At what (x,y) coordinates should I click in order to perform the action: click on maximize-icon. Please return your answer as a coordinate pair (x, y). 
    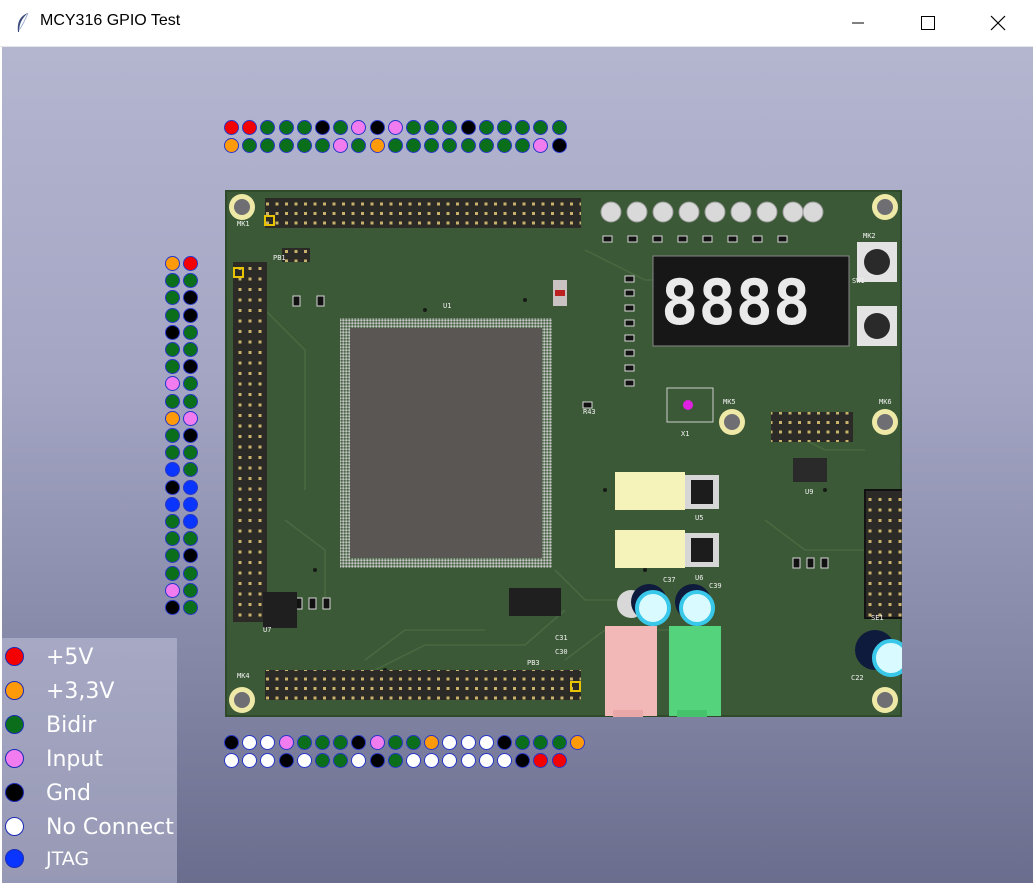
    Looking at the image, I should click on (928, 23).